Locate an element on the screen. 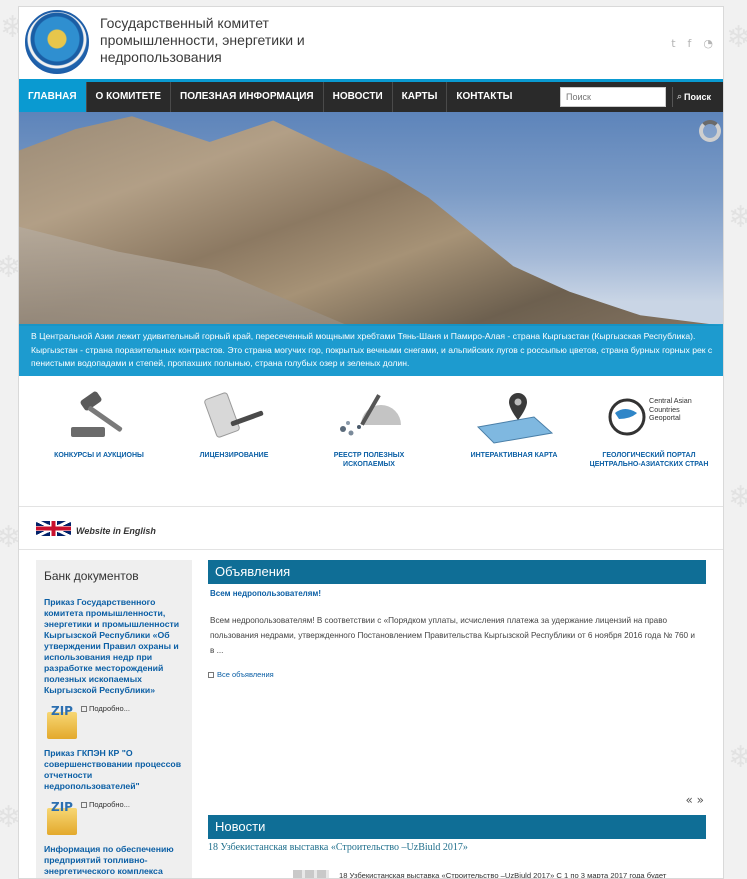 This screenshot has width=747, height=879. document-bank-title: Банк документов is located at coordinates (91, 576).